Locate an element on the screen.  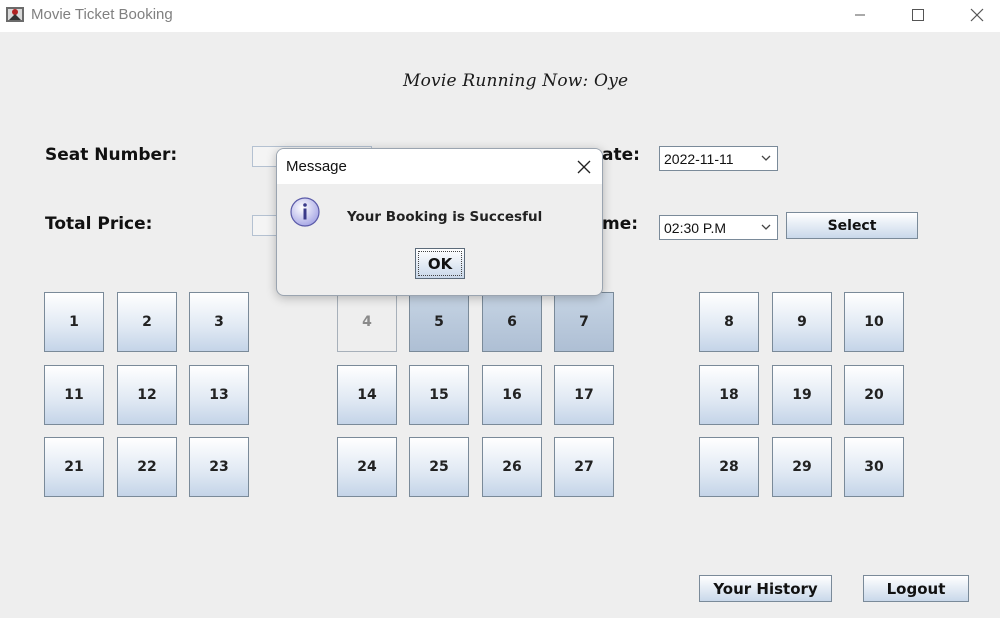
seat-button-24: 24 is located at coordinates (367, 467).